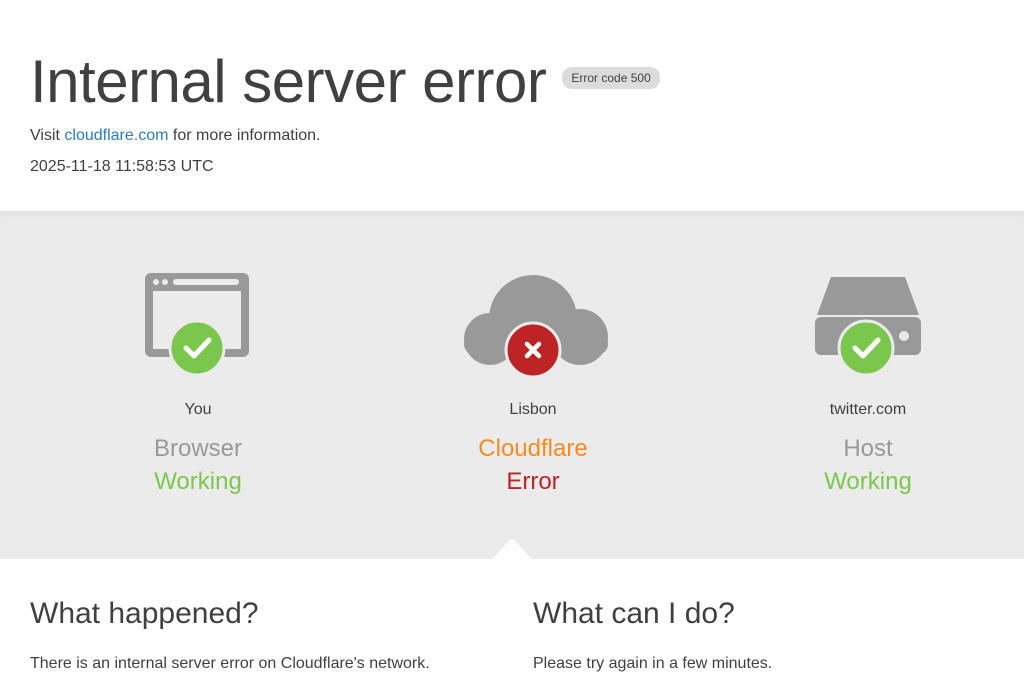 This screenshot has width=1024, height=683. What do you see at coordinates (533, 350) in the screenshot?
I see `x-icon` at bounding box center [533, 350].